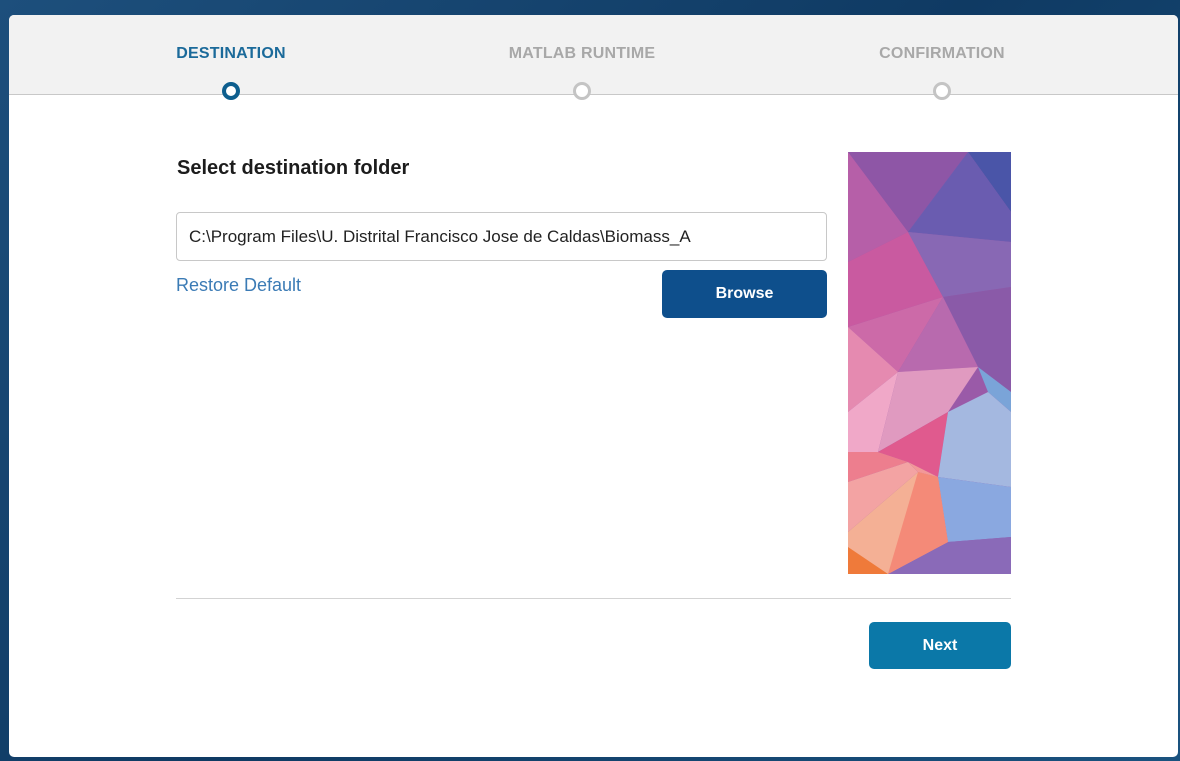  Describe the element at coordinates (744, 294) in the screenshot. I see `browse-button: Browse` at that location.